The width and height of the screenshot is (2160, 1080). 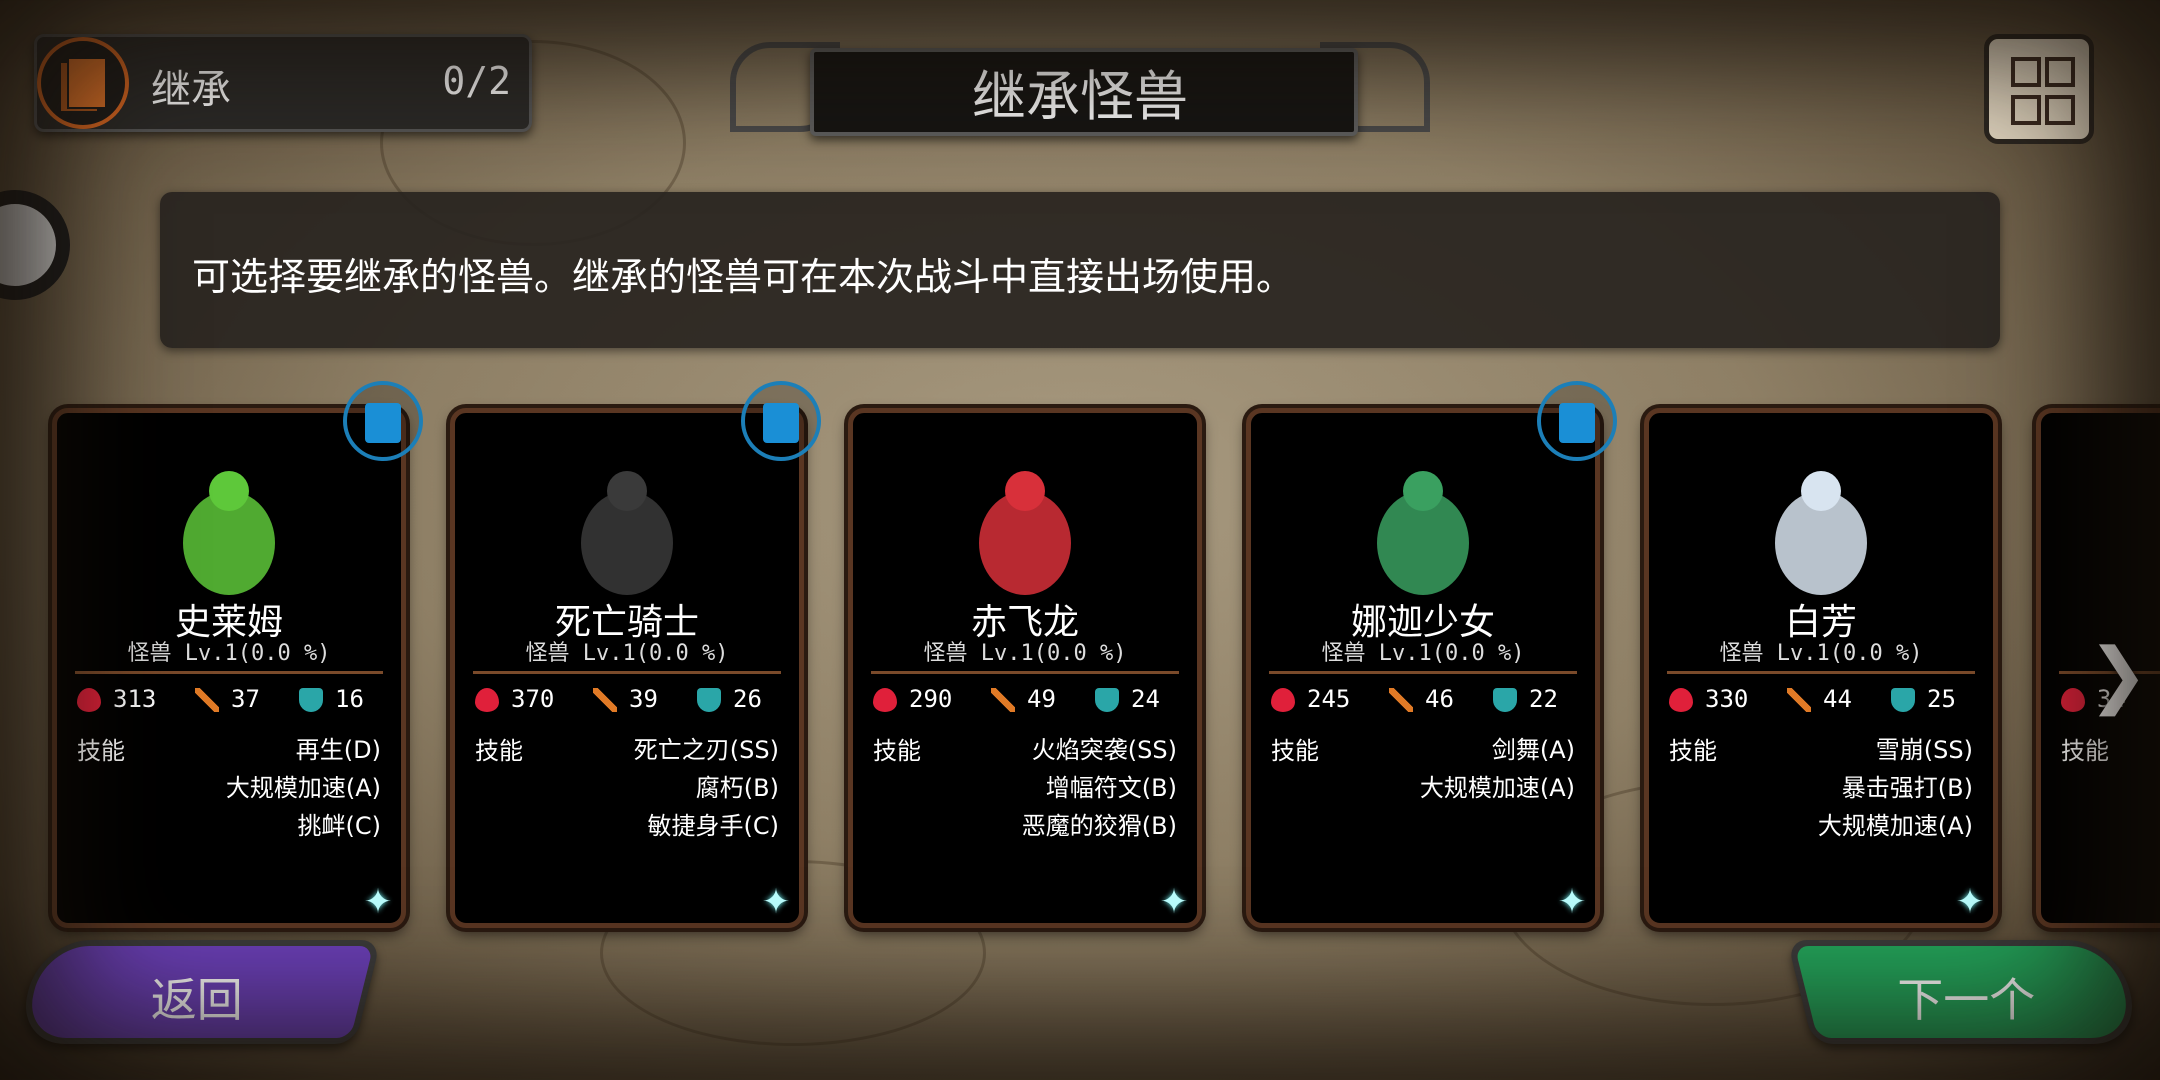 I want to click on description-text: 可选择要继承的怪兽。继承的怪兽可在本次战斗中直接出场使用。, so click(x=743, y=277).